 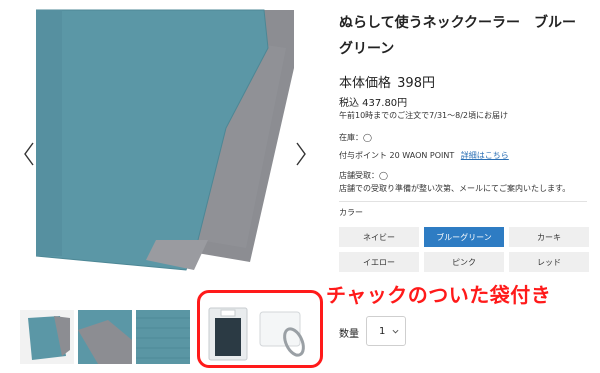 What do you see at coordinates (549, 237) in the screenshot?
I see `color-option-khaki: カーキ` at bounding box center [549, 237].